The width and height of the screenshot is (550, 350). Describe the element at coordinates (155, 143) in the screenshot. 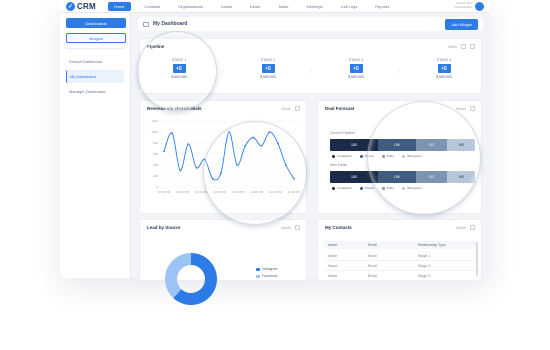

I see `y-tick-label: 800` at that location.